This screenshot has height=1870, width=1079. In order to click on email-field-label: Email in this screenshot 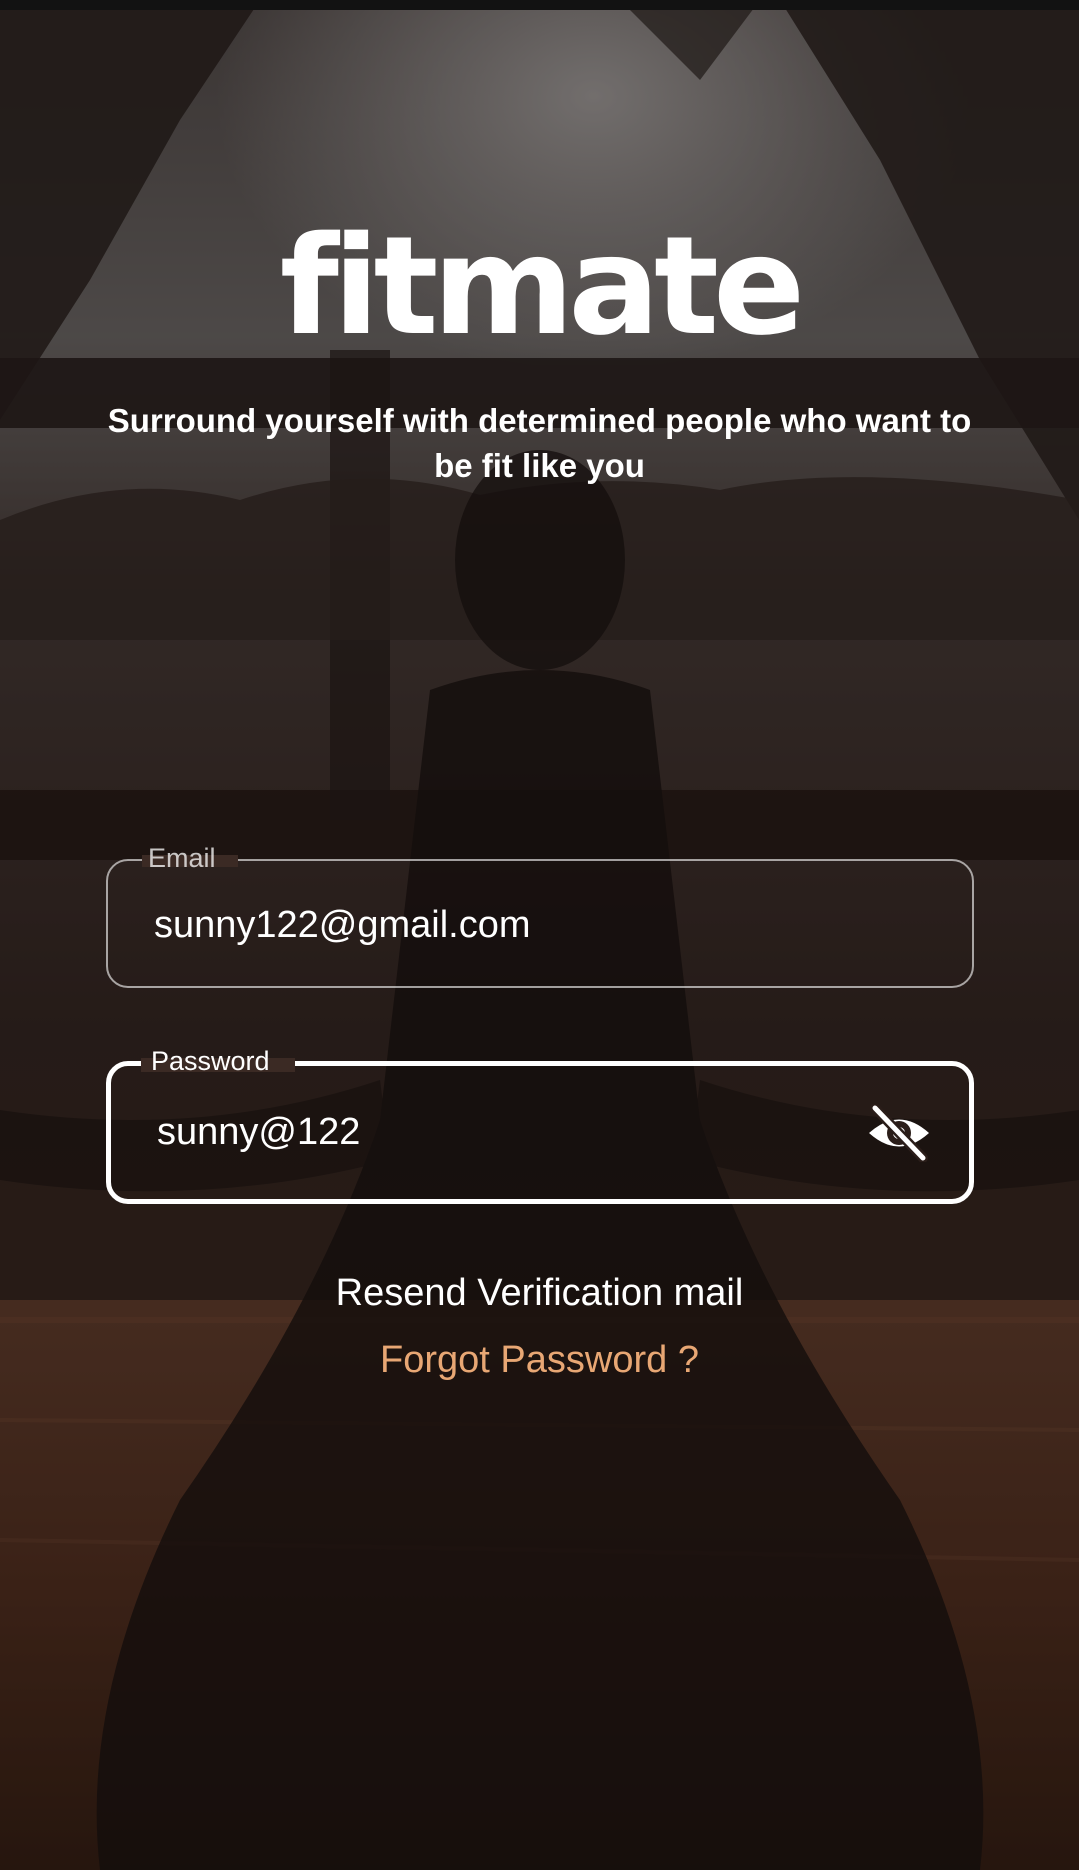, I will do `click(182, 858)`.